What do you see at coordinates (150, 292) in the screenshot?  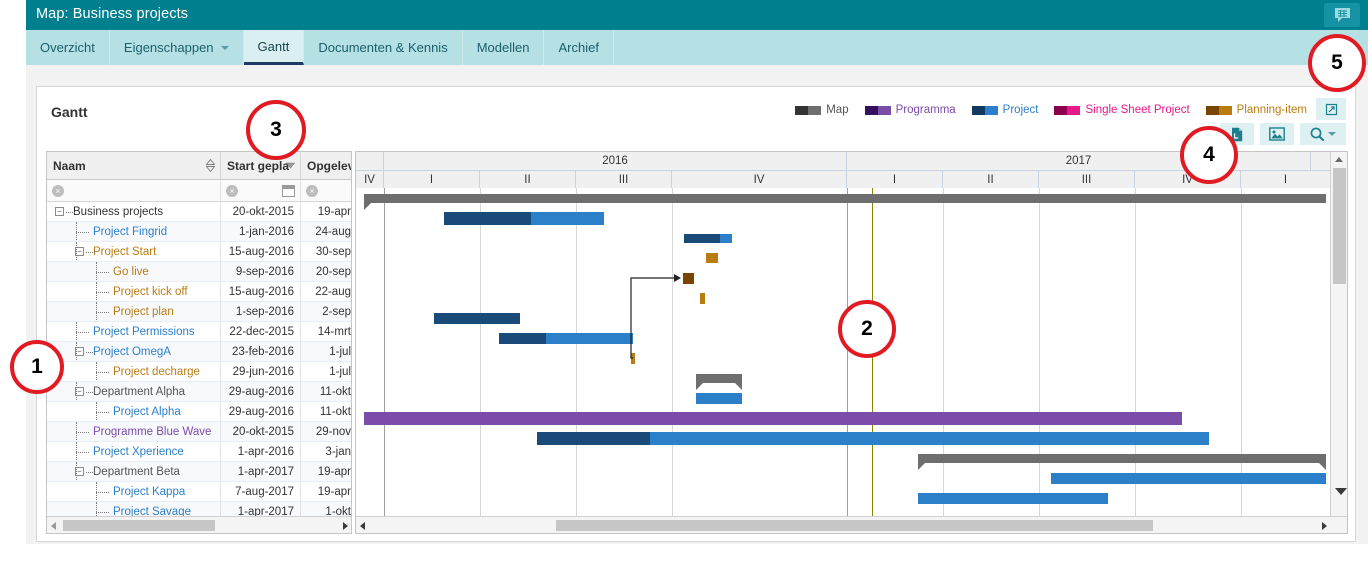 I see `tree-node-label: Project kick off` at bounding box center [150, 292].